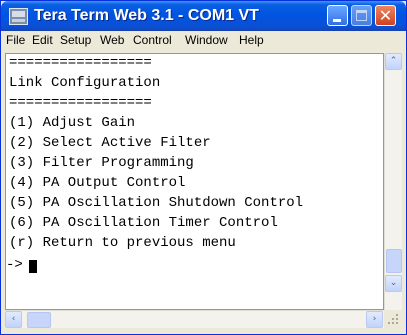  Describe the element at coordinates (110, 143) in the screenshot. I see `terminal-line: (2) Select Active Filter` at that location.